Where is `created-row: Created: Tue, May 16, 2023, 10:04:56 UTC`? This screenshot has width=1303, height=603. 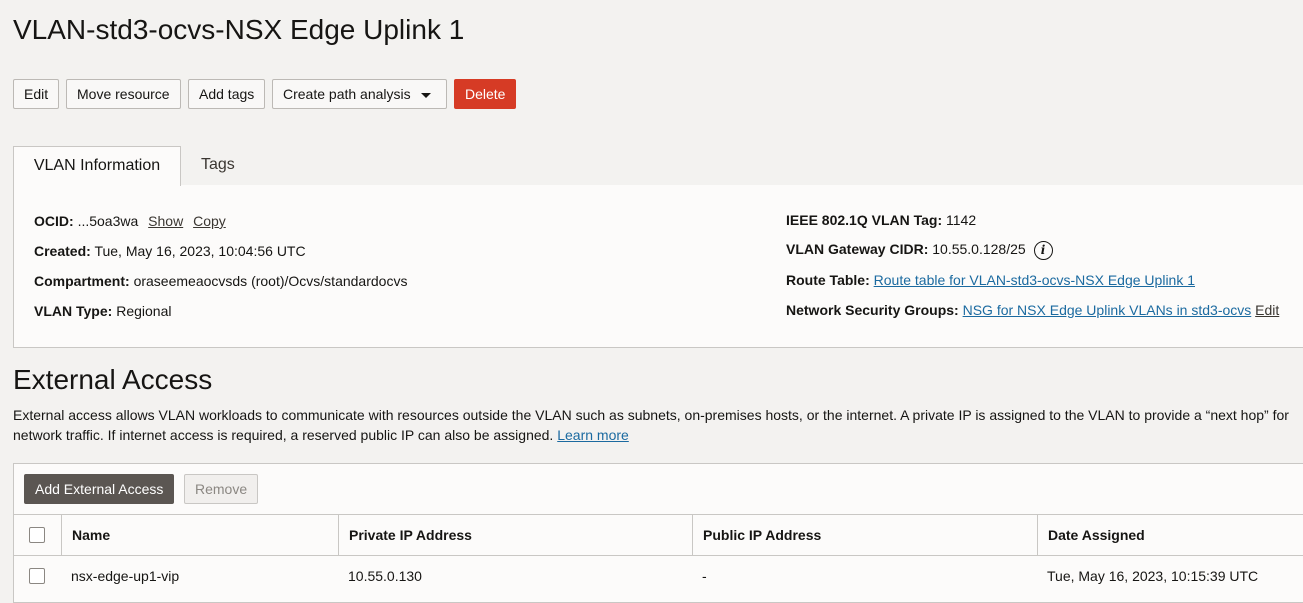 created-row: Created: Tue, May 16, 2023, 10:04:56 UTC is located at coordinates (170, 251).